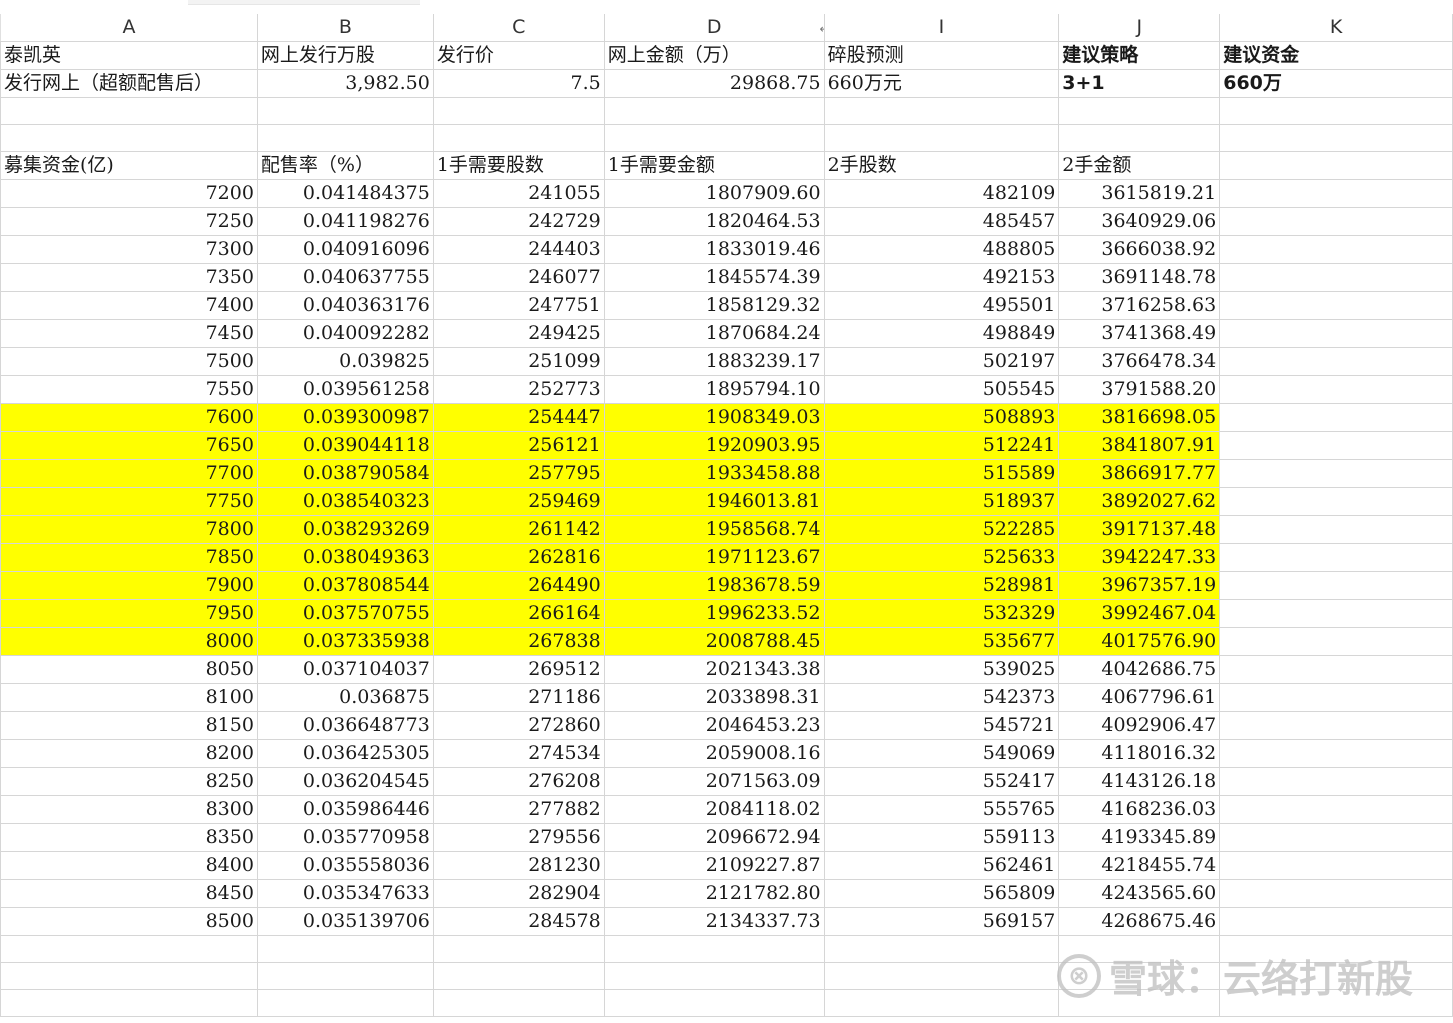 This screenshot has width=1453, height=1023. Describe the element at coordinates (345, 277) in the screenshot. I see `cell-ratio: 0.040637755` at that location.